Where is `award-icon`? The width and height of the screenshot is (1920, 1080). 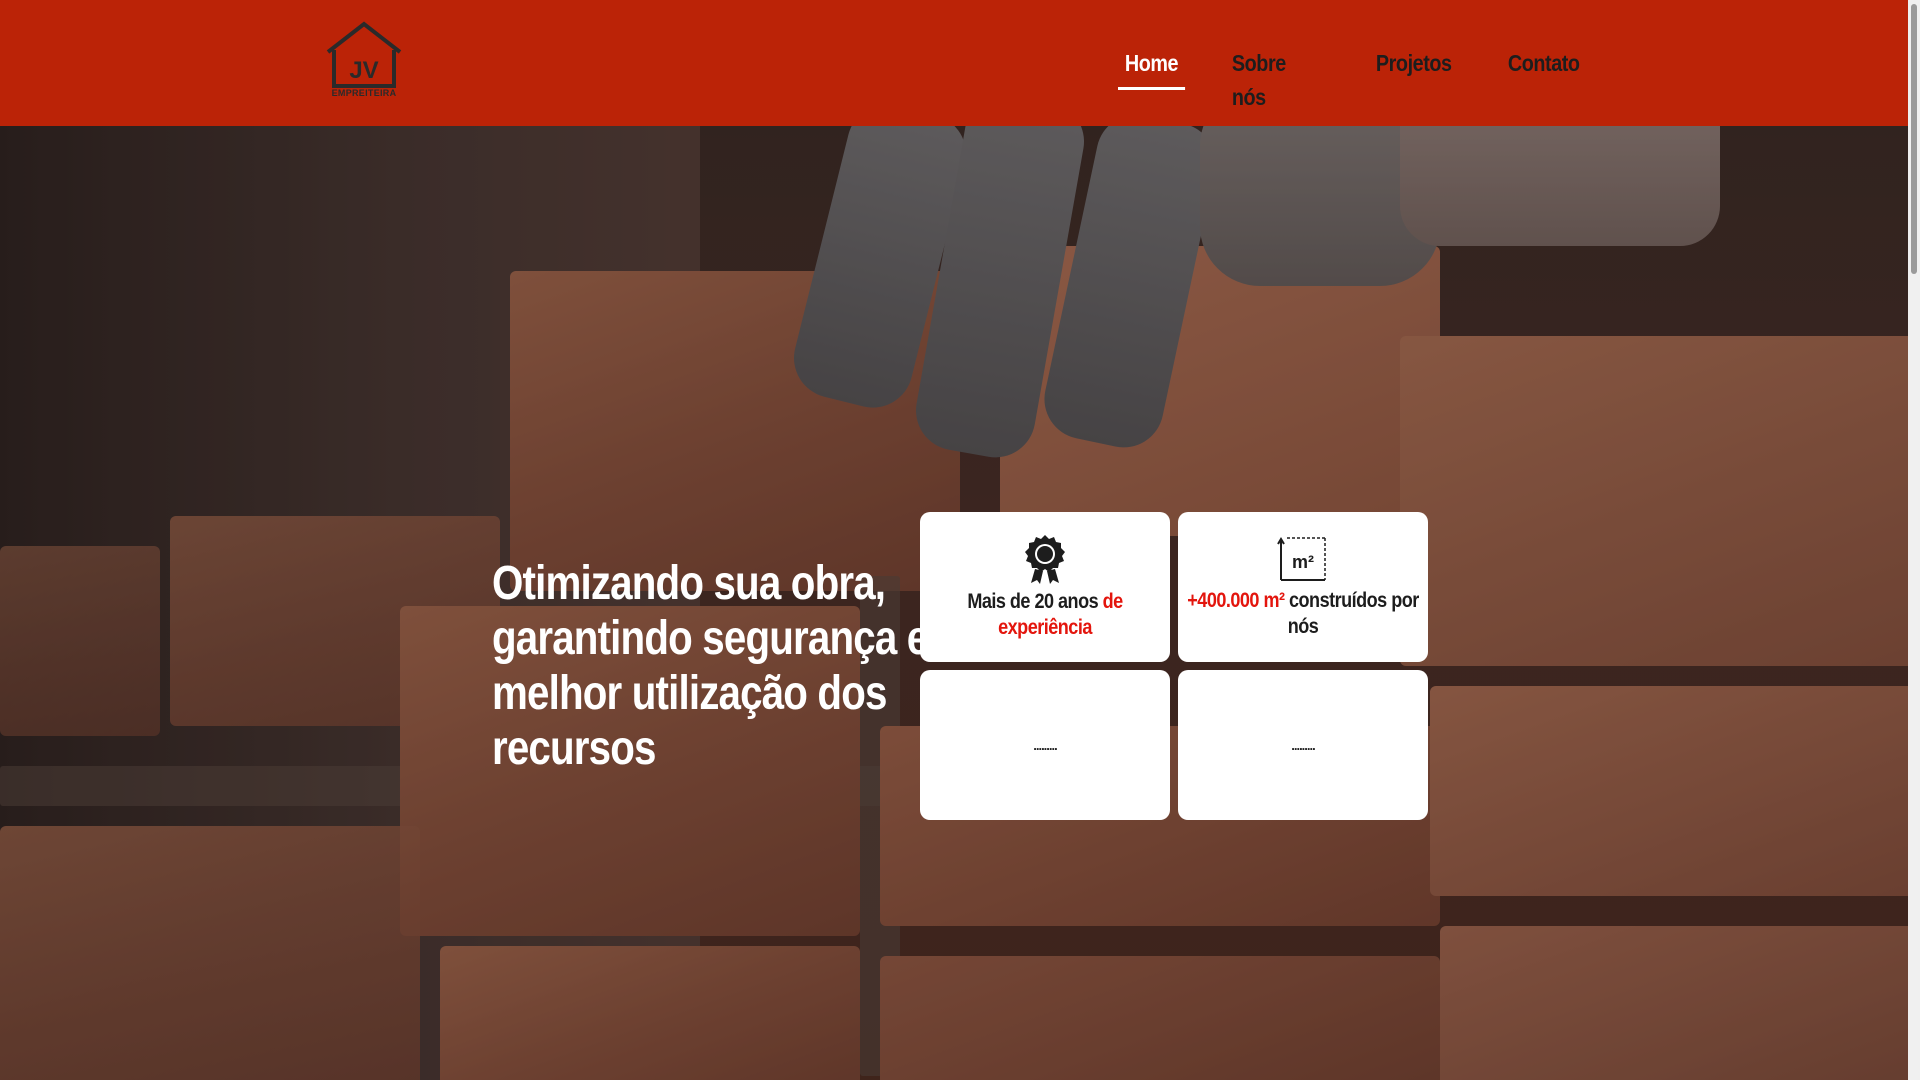 award-icon is located at coordinates (1045, 559).